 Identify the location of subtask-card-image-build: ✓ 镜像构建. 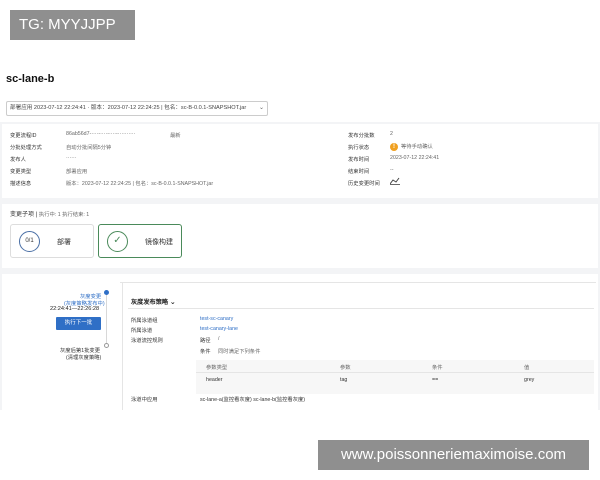
(140, 241).